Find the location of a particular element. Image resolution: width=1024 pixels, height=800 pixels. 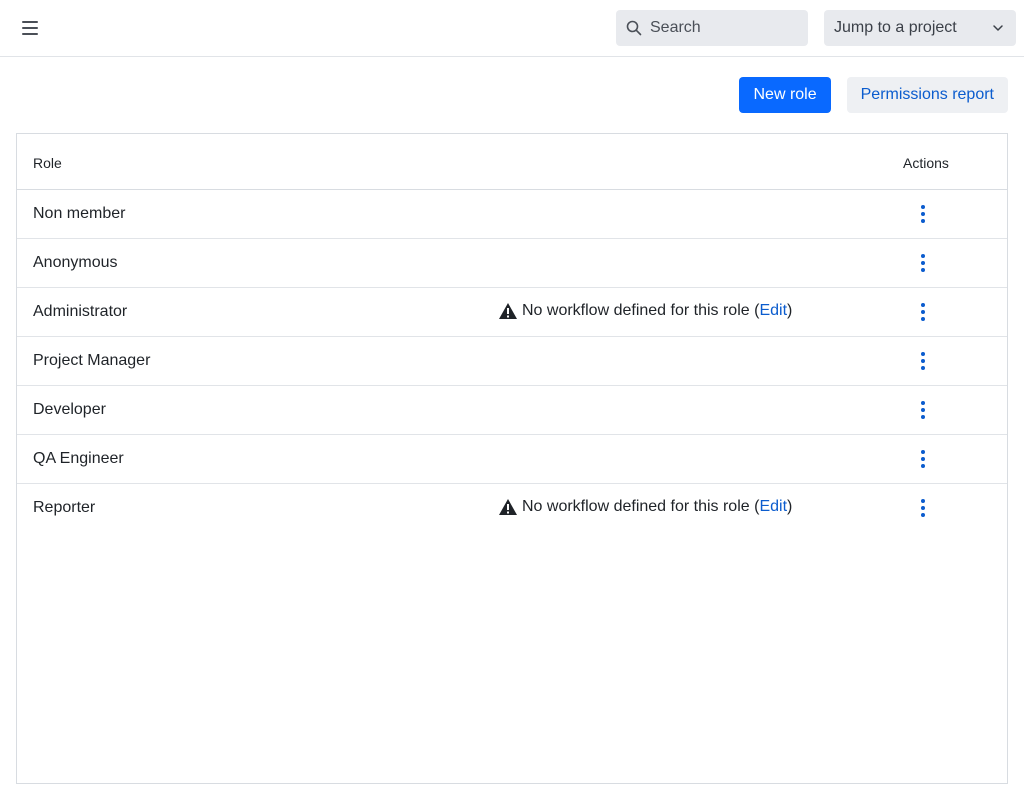

column-header-actions: Actions is located at coordinates (926, 163).